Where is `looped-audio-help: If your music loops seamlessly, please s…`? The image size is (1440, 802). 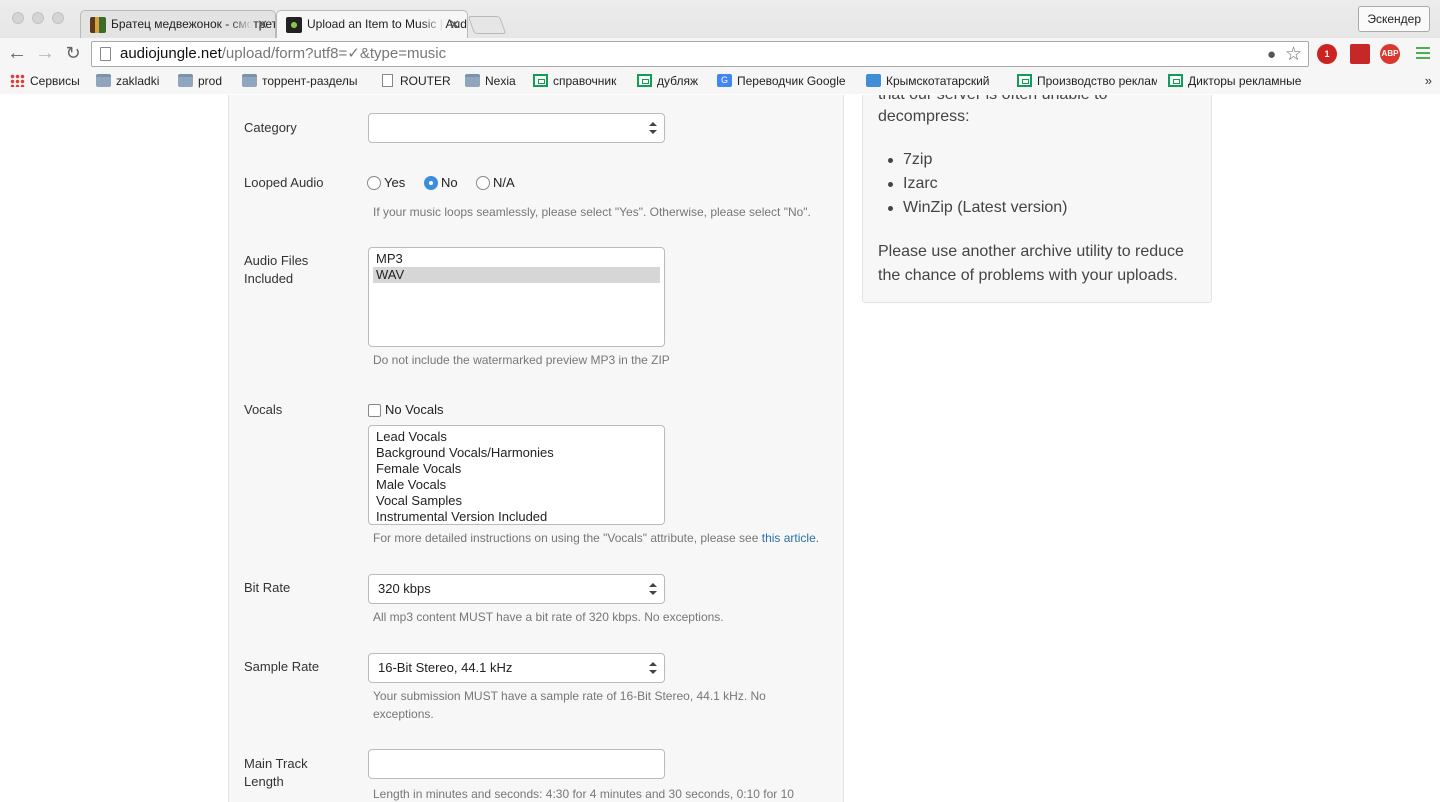
looped-audio-help: If your music loops seamlessly, please s… is located at coordinates (592, 212).